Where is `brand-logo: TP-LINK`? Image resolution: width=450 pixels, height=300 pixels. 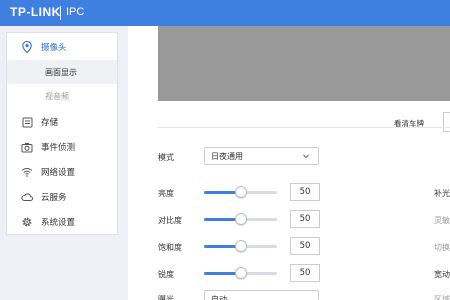 brand-logo: TP-LINK is located at coordinates (35, 12).